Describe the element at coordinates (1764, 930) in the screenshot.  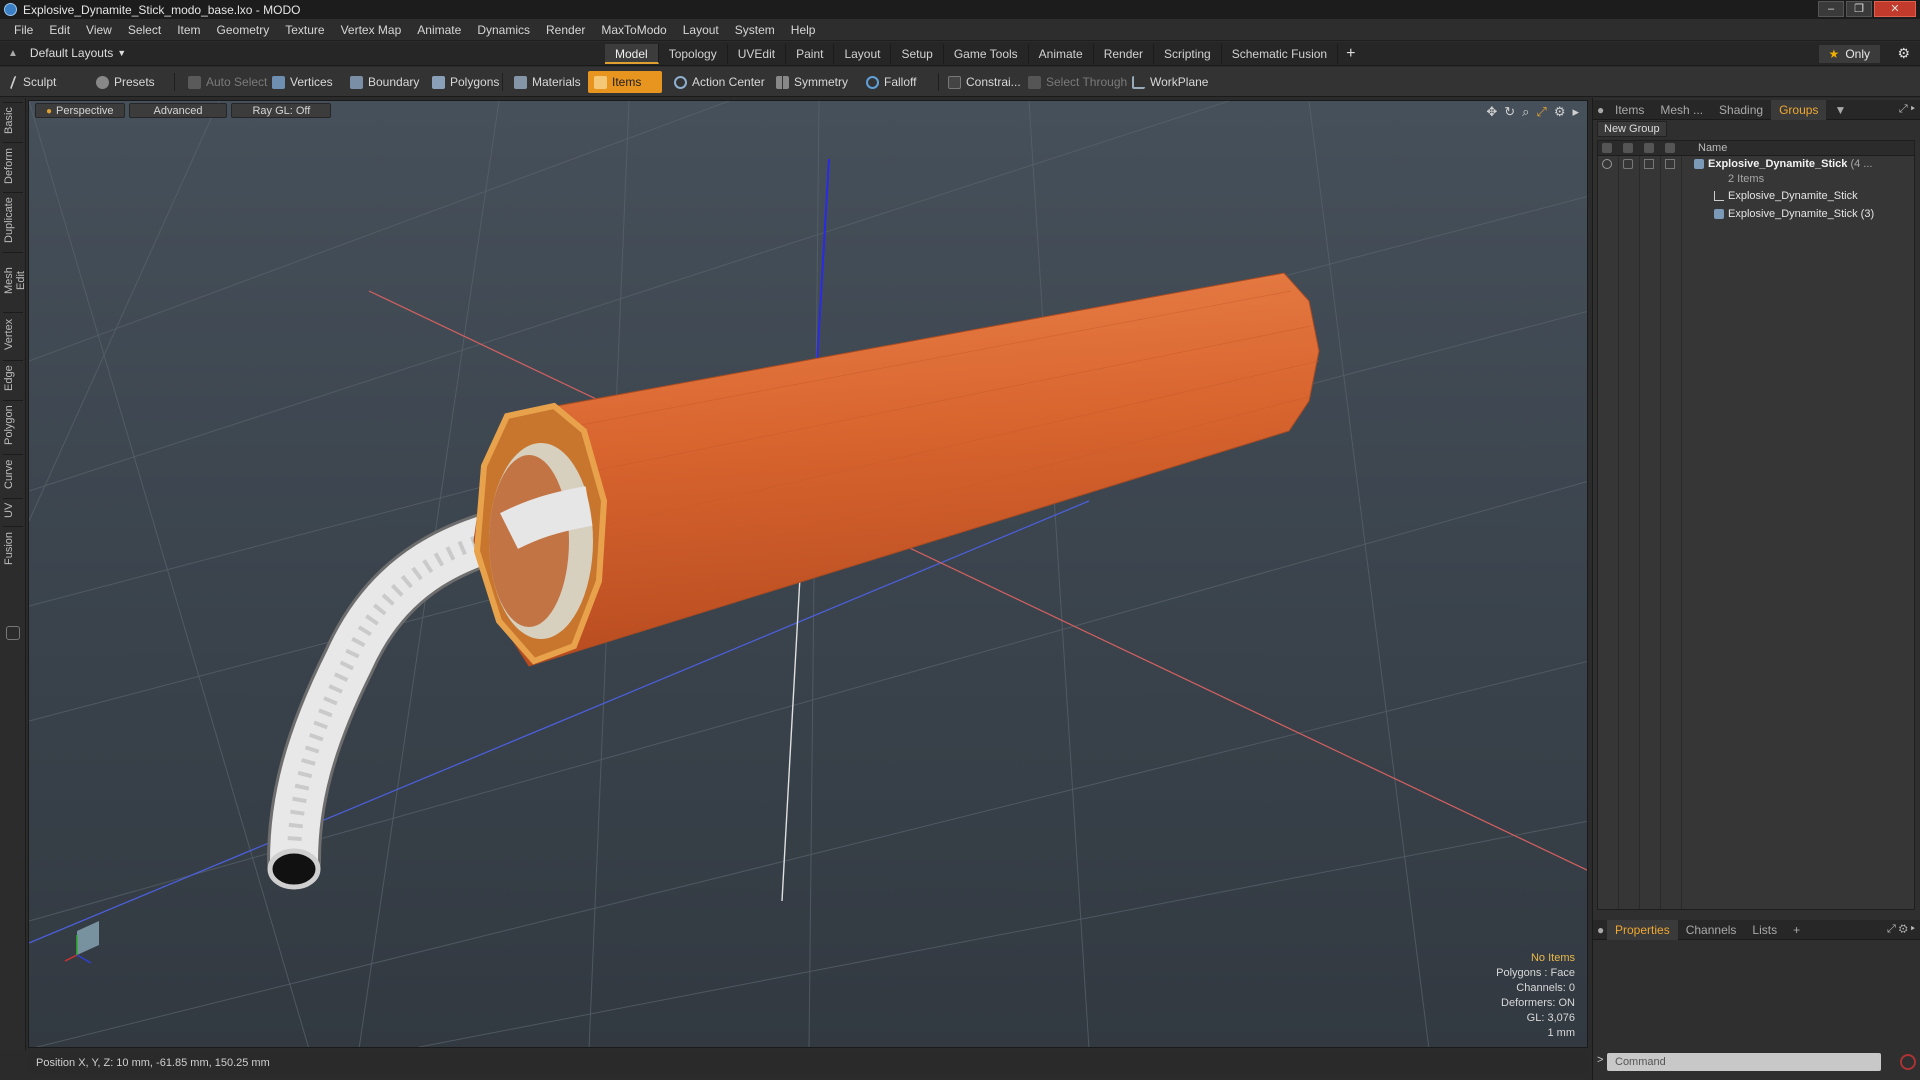
I see `tab-lists: Lists` at that location.